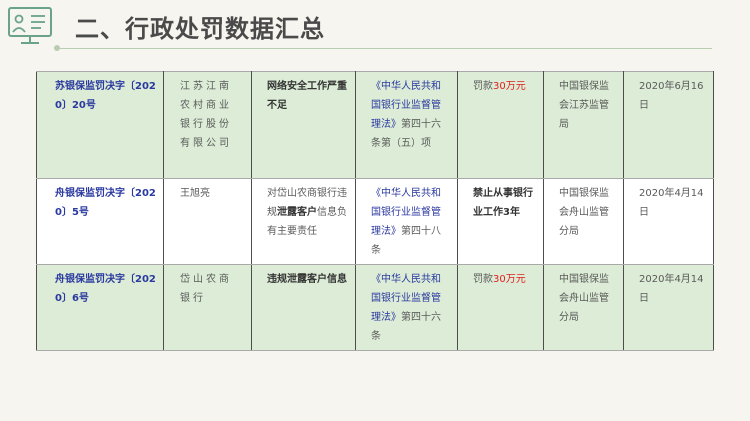 The width and height of the screenshot is (750, 421). I want to click on party-cell: 岱山农商银行, so click(207, 307).